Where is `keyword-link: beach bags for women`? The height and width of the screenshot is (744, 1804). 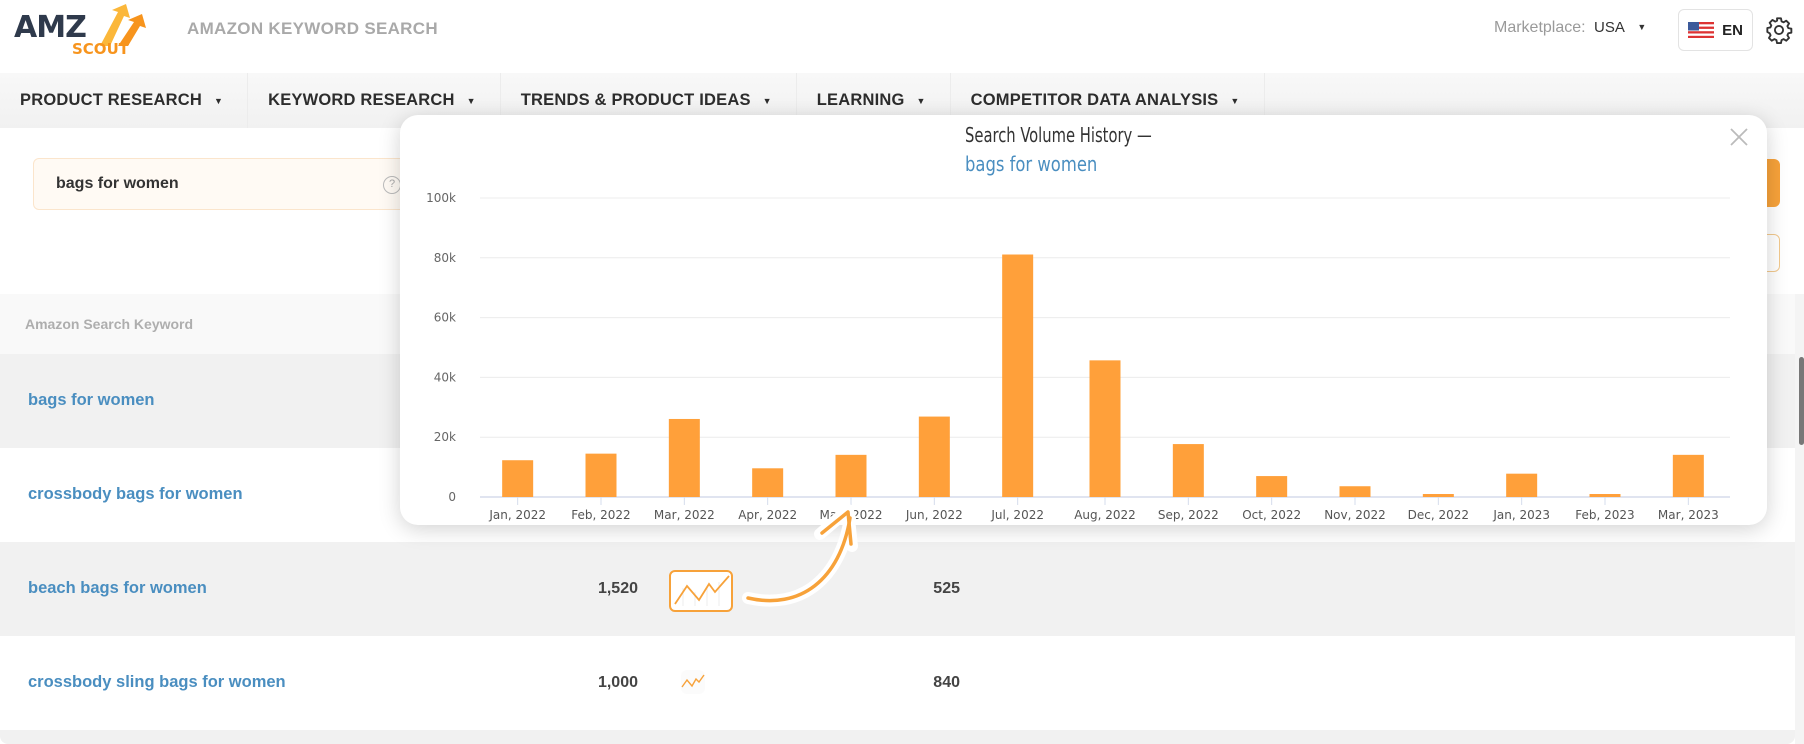 keyword-link: beach bags for women is located at coordinates (117, 588).